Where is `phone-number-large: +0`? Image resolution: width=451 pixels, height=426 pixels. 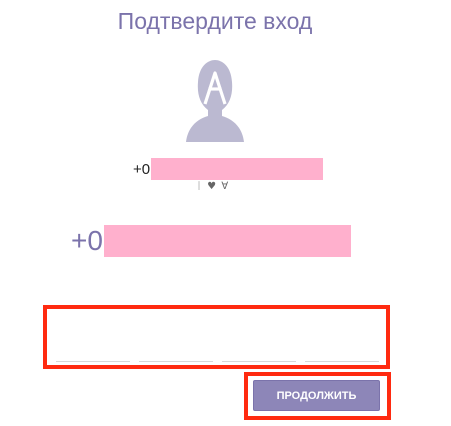
phone-number-large: +0 is located at coordinates (211, 241).